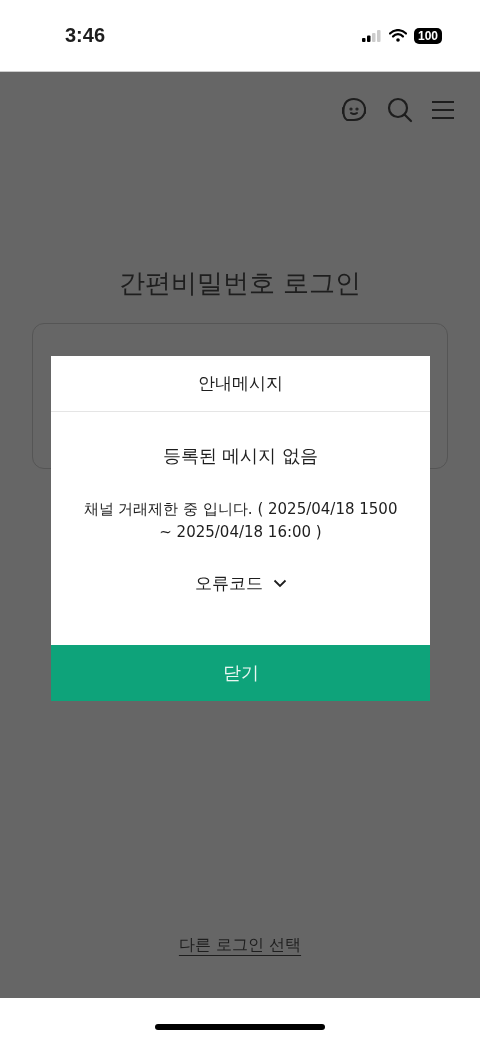 This screenshot has height=1040, width=480. What do you see at coordinates (427, 35) in the screenshot?
I see `battery-level: 100` at bounding box center [427, 35].